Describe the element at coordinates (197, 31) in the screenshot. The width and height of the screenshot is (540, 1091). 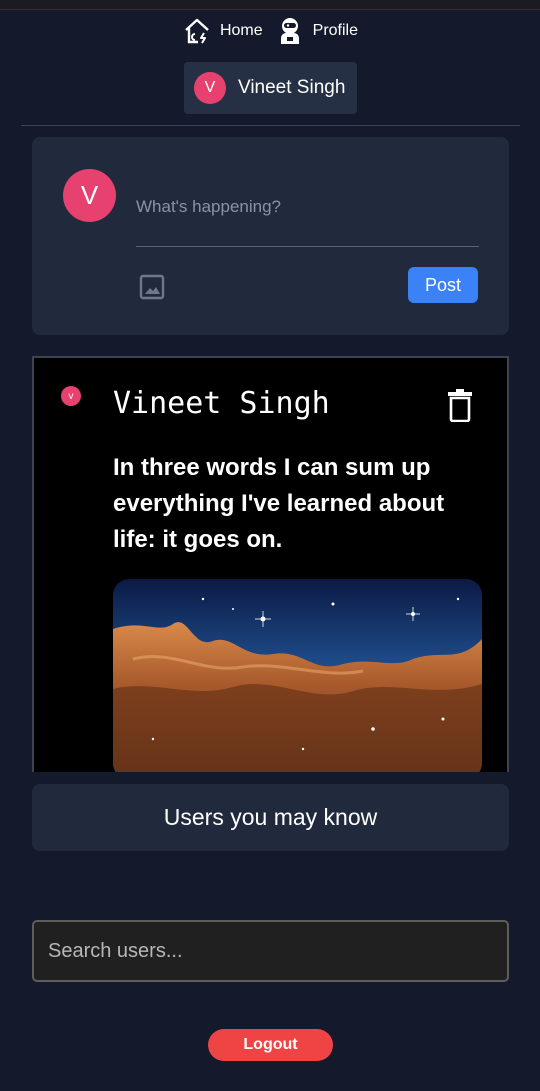
I see `home-icon` at that location.